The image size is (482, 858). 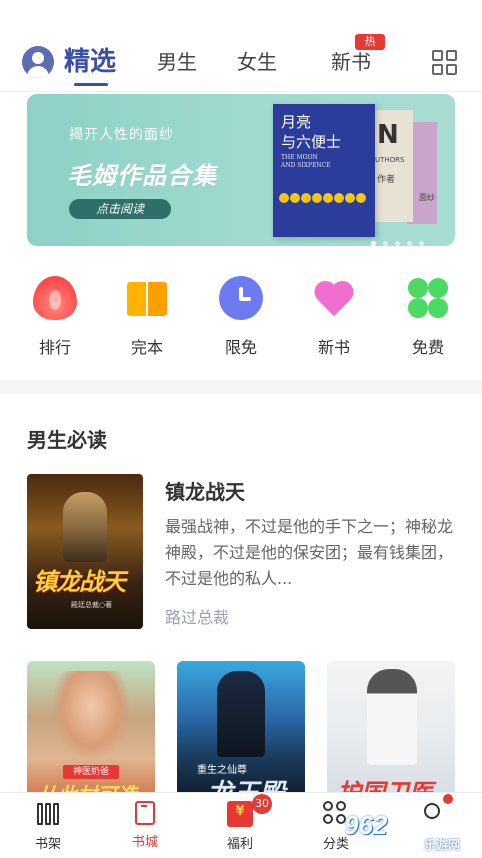 What do you see at coordinates (325, 195) in the screenshot?
I see `moon-phases-graphic` at bounding box center [325, 195].